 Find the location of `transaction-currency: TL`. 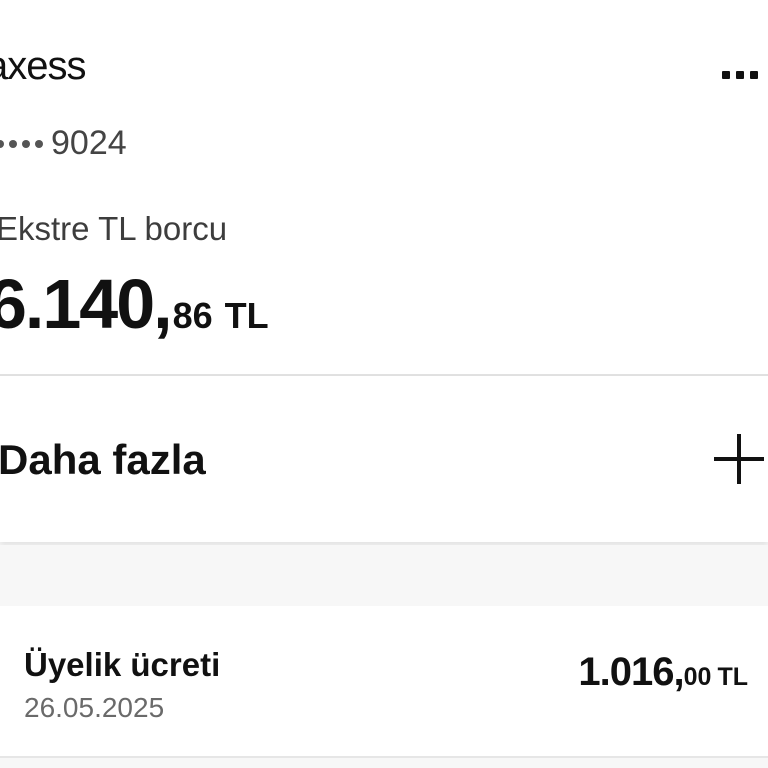

transaction-currency: TL is located at coordinates (732, 677).